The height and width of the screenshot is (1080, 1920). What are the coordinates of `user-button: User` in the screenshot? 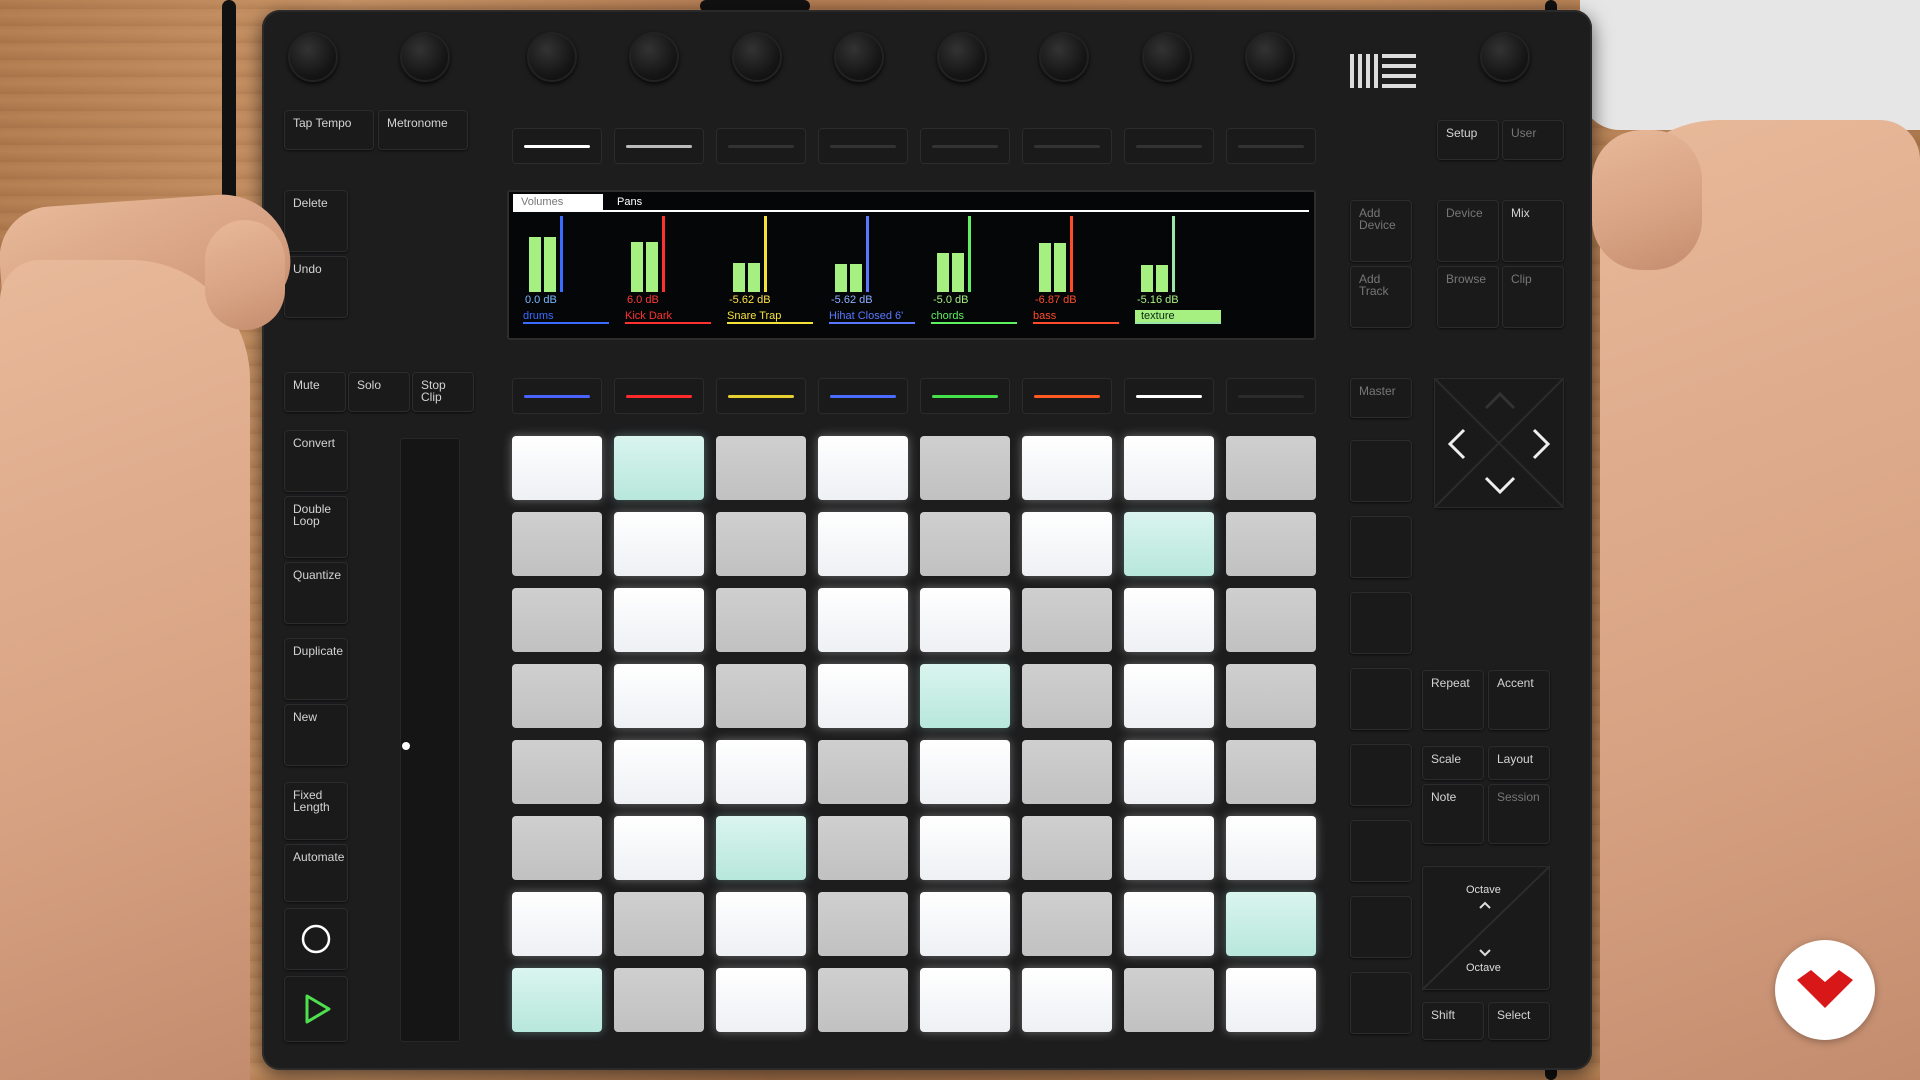 It's located at (1533, 140).